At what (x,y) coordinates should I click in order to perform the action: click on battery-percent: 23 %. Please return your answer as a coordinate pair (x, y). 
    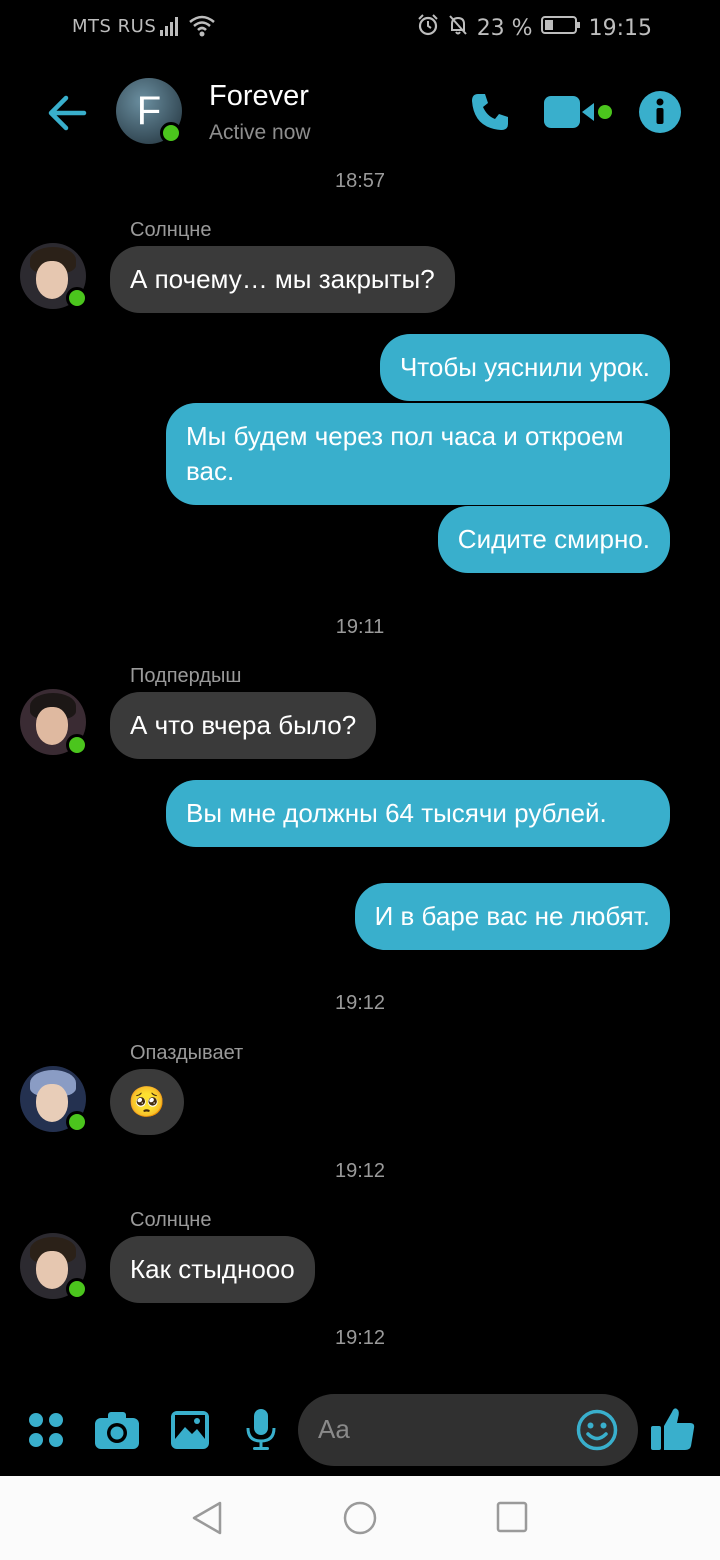
    Looking at the image, I should click on (504, 28).